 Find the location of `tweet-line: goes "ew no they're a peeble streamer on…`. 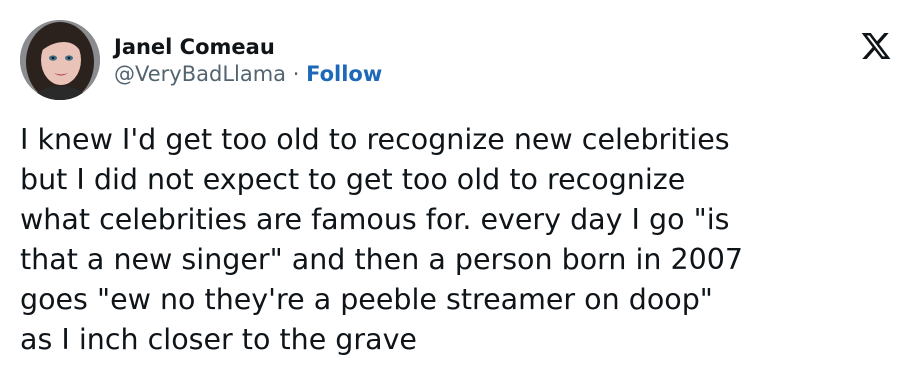

tweet-line: goes "ew no they're a peeble streamer on… is located at coordinates (366, 299).